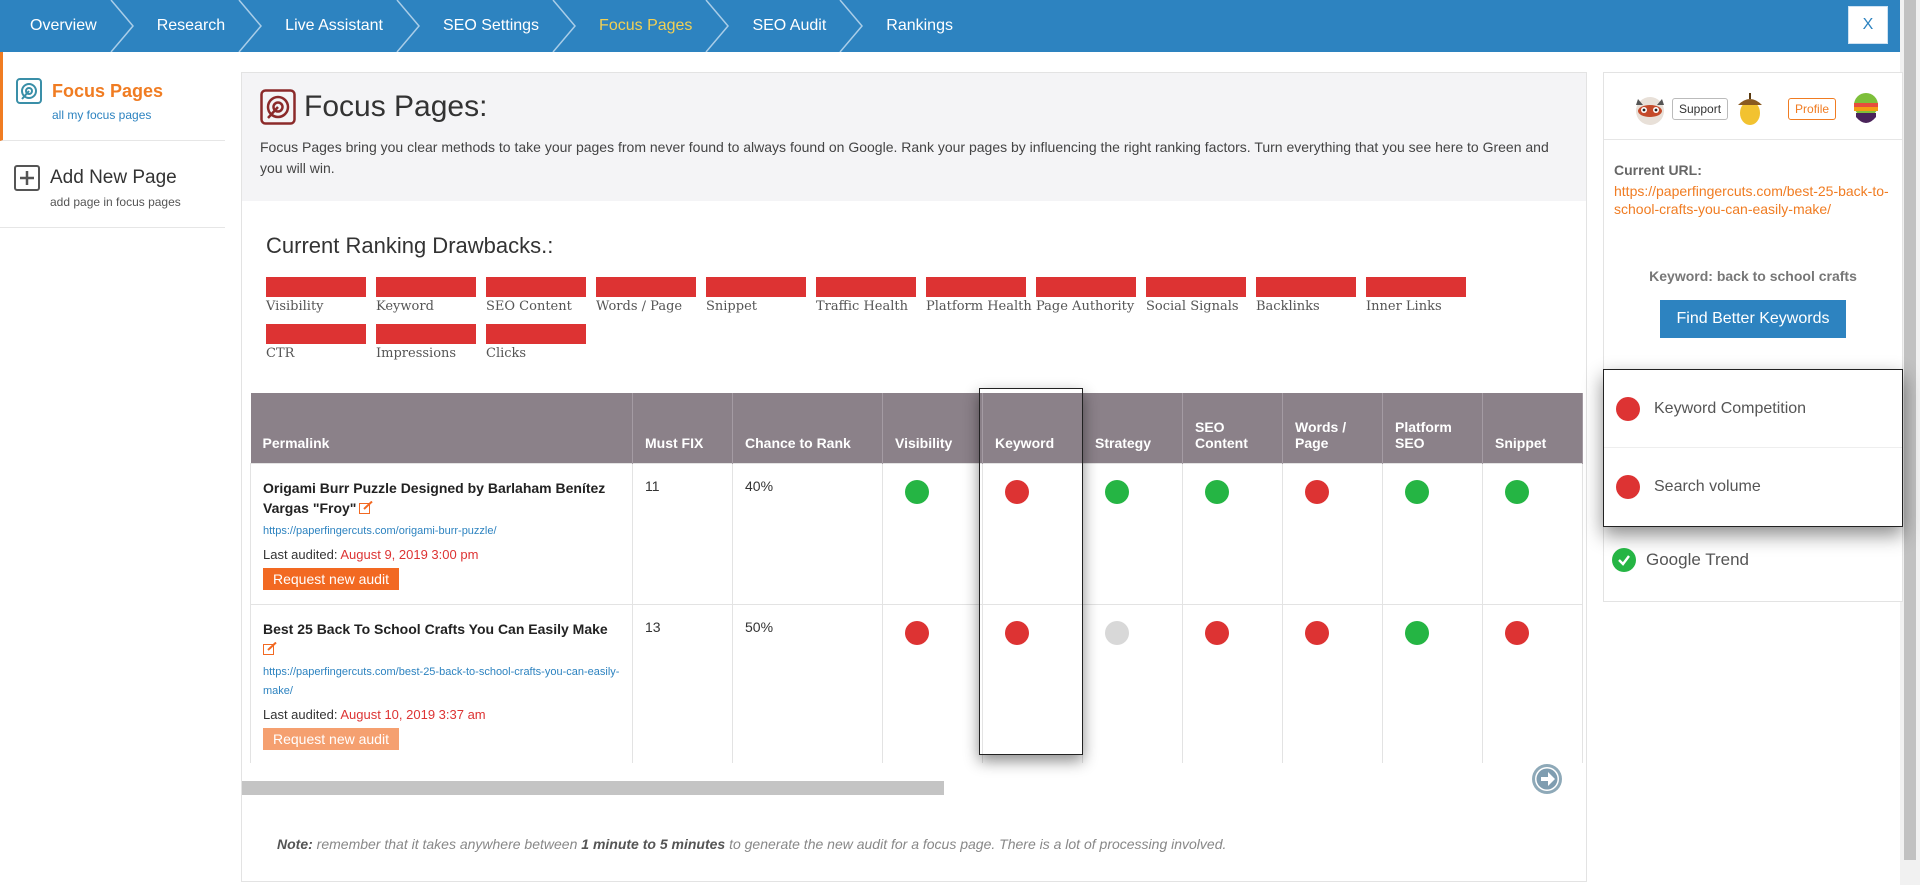 The image size is (1920, 885). I want to click on sidebar-item-subtitle: add page in focus pages, so click(115, 202).